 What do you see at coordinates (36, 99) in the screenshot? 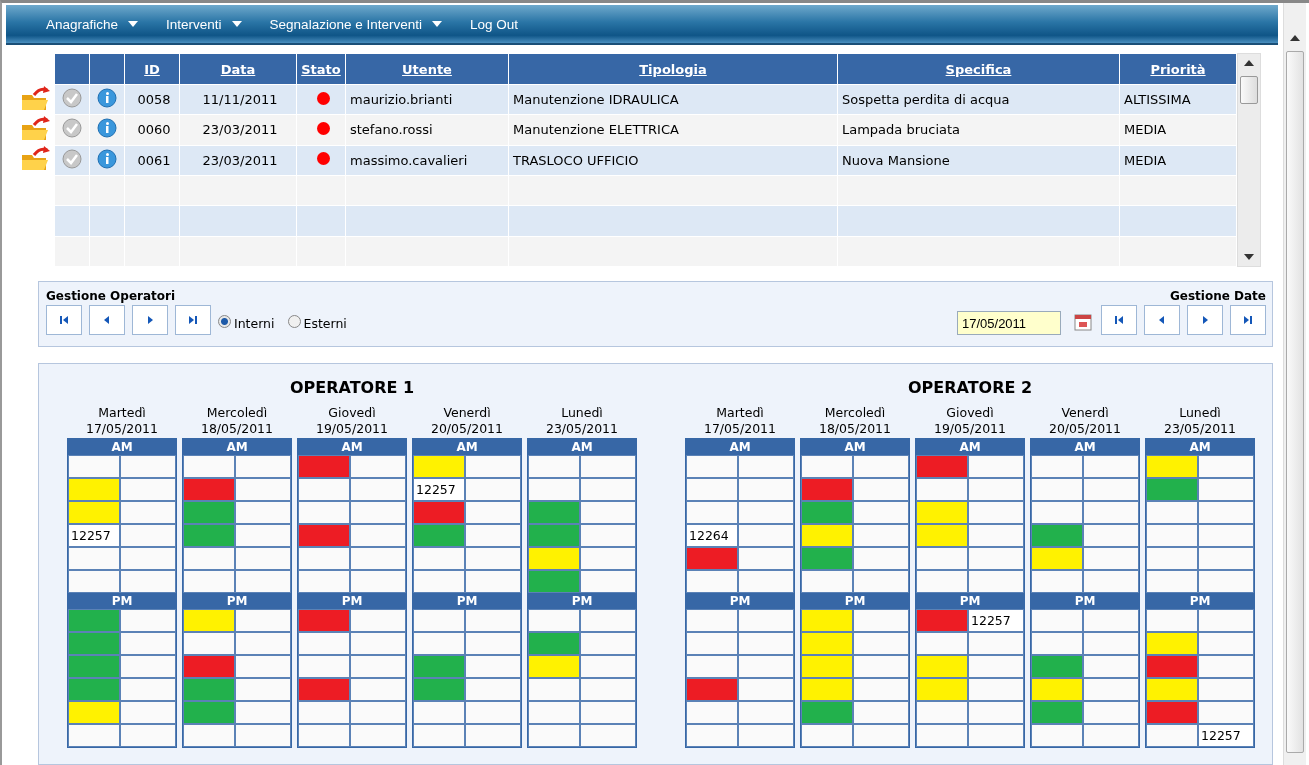
I see `folder-arrow-icon` at bounding box center [36, 99].